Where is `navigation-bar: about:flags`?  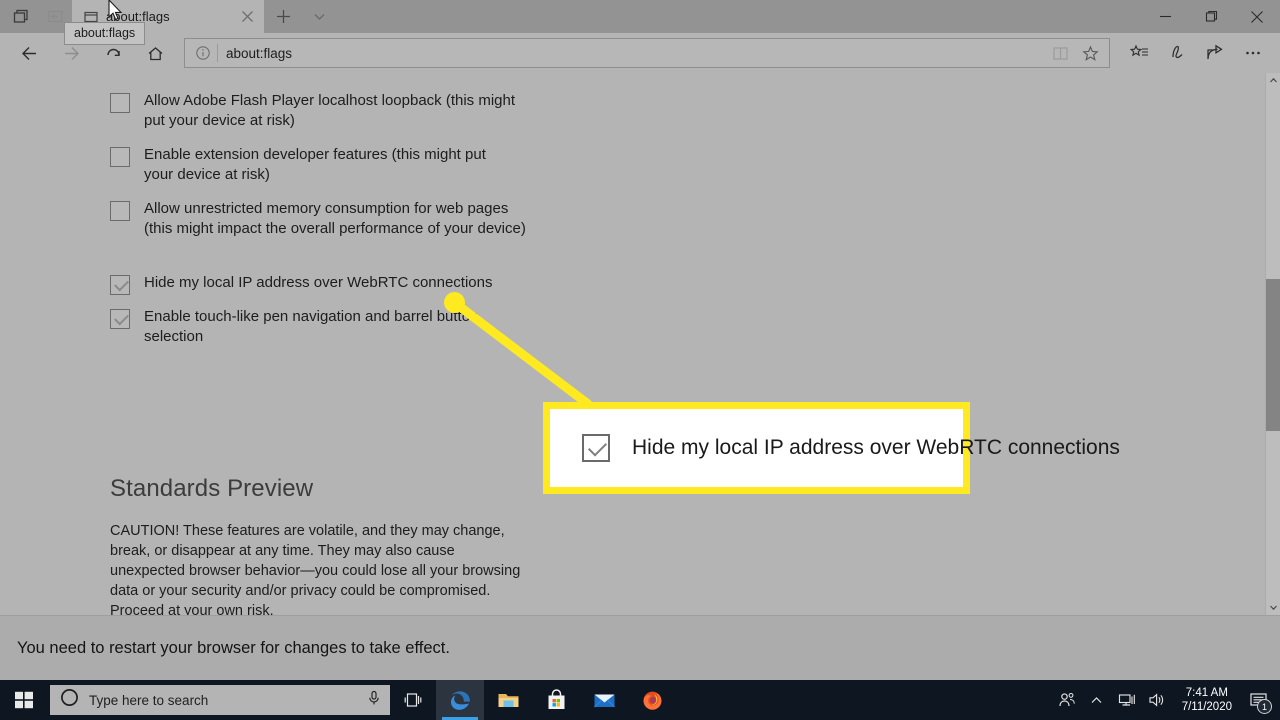
navigation-bar: about:flags is located at coordinates (640, 53).